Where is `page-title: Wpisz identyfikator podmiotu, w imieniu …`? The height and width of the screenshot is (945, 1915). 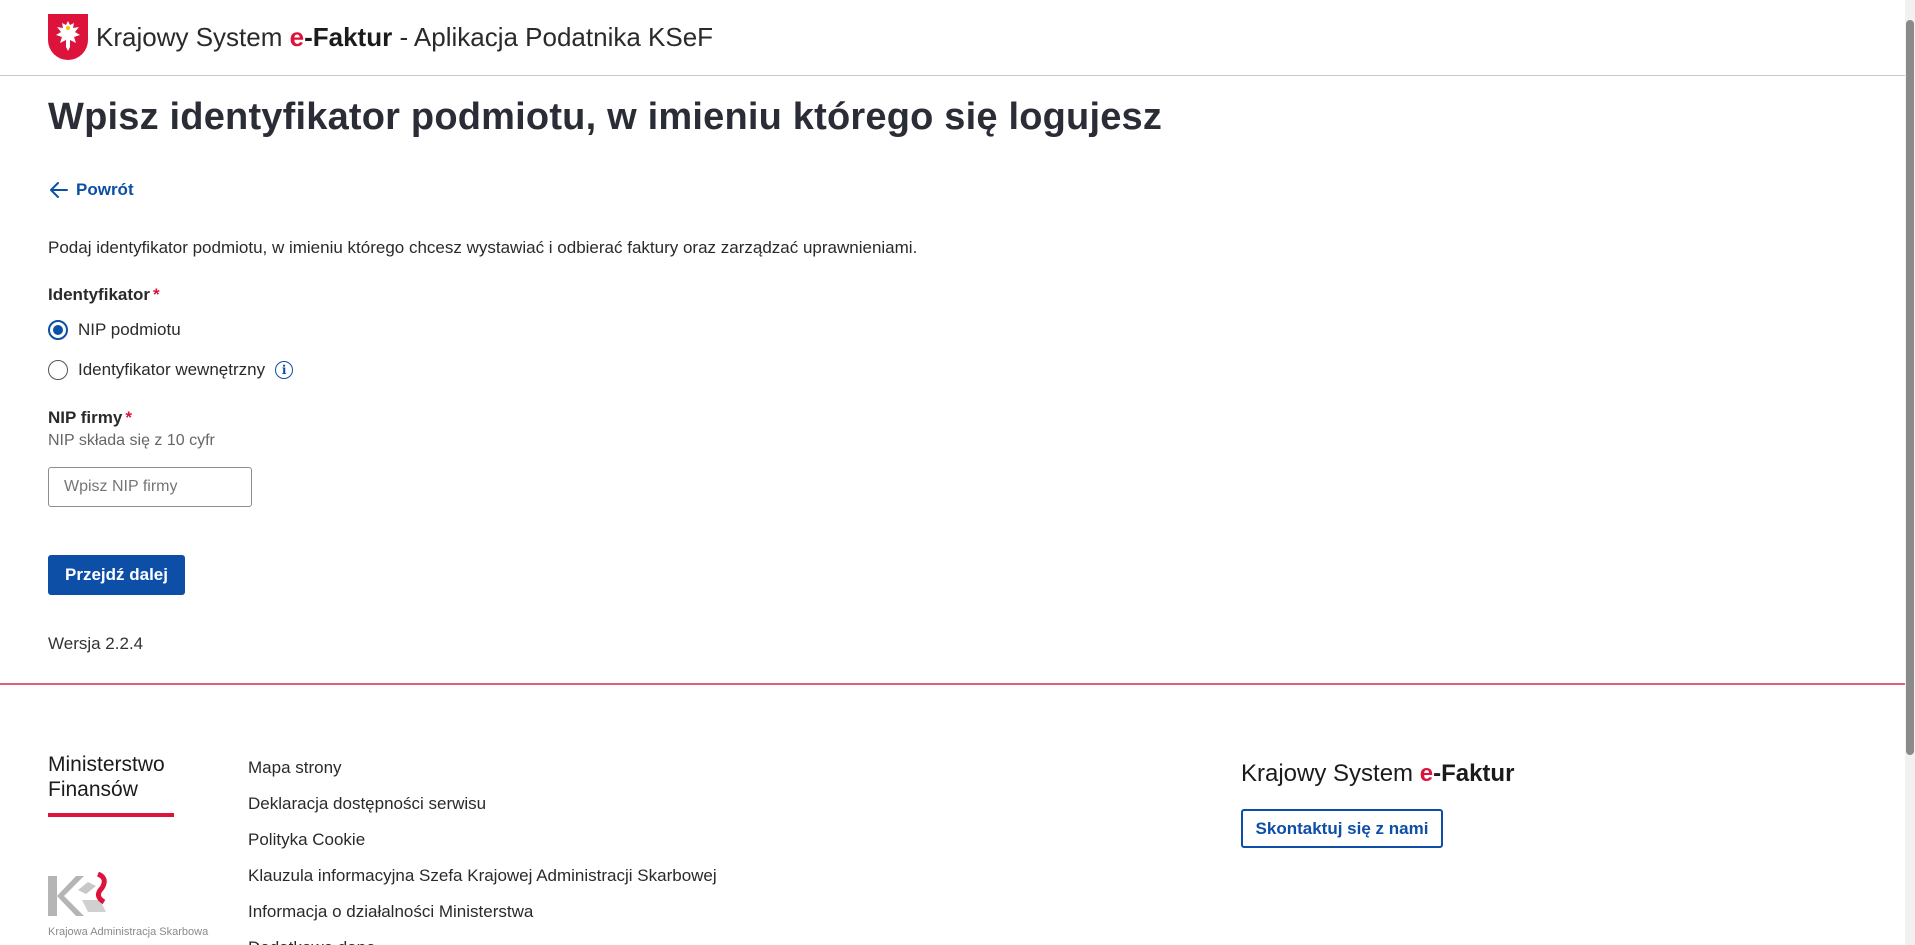 page-title: Wpisz identyfikator podmiotu, w imieniu … is located at coordinates (605, 117).